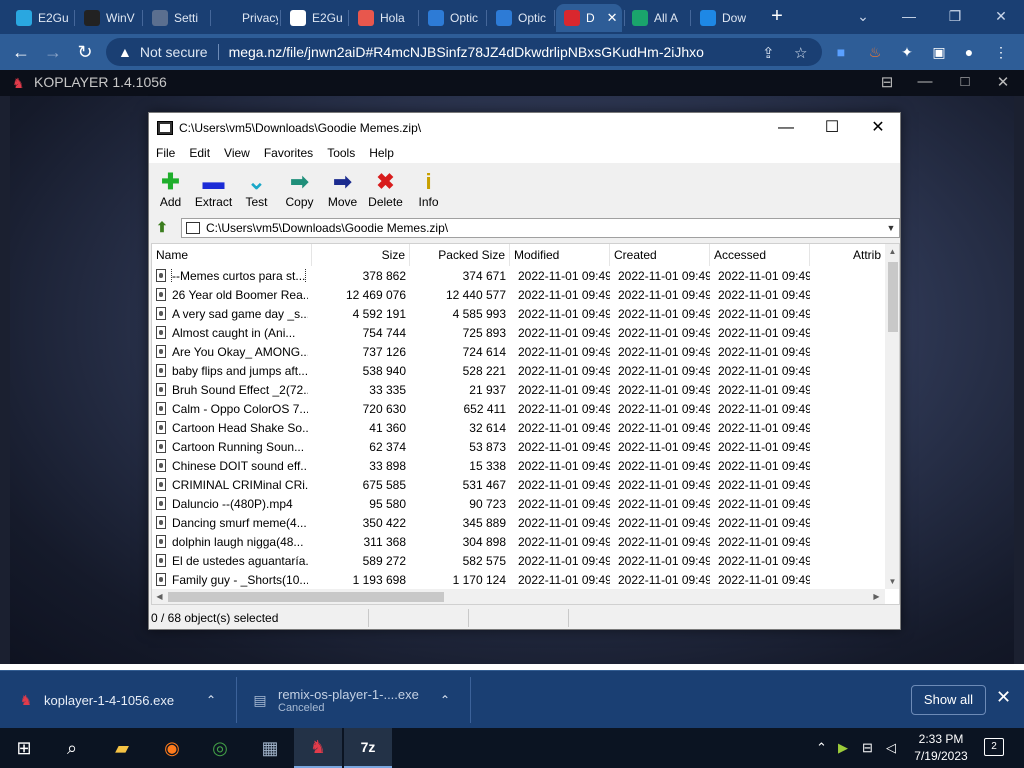  What do you see at coordinates (213, 188) in the screenshot?
I see `extract-button: ▬ Extract` at bounding box center [213, 188].